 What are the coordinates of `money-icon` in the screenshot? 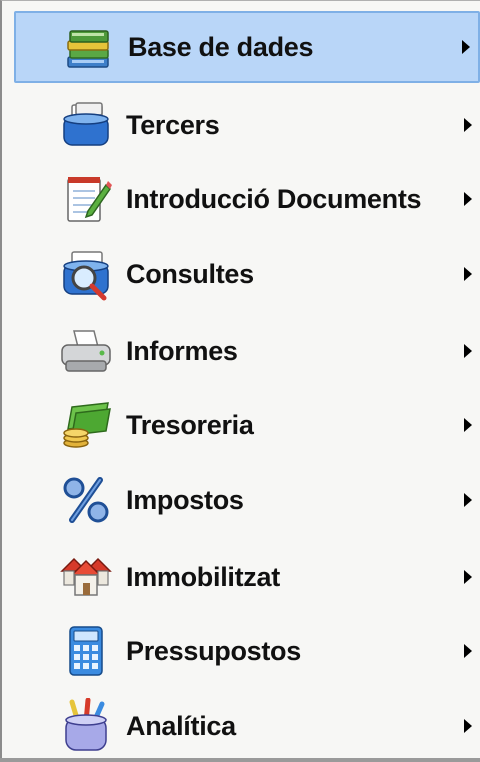 It's located at (86, 425).